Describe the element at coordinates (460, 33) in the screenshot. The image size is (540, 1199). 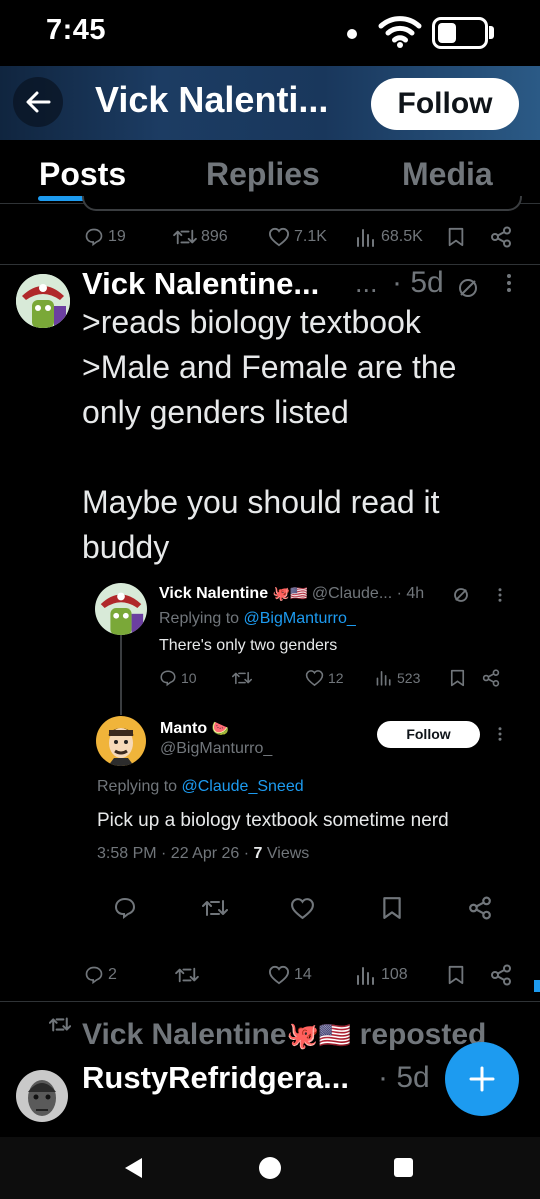
I see `battery-icon` at that location.